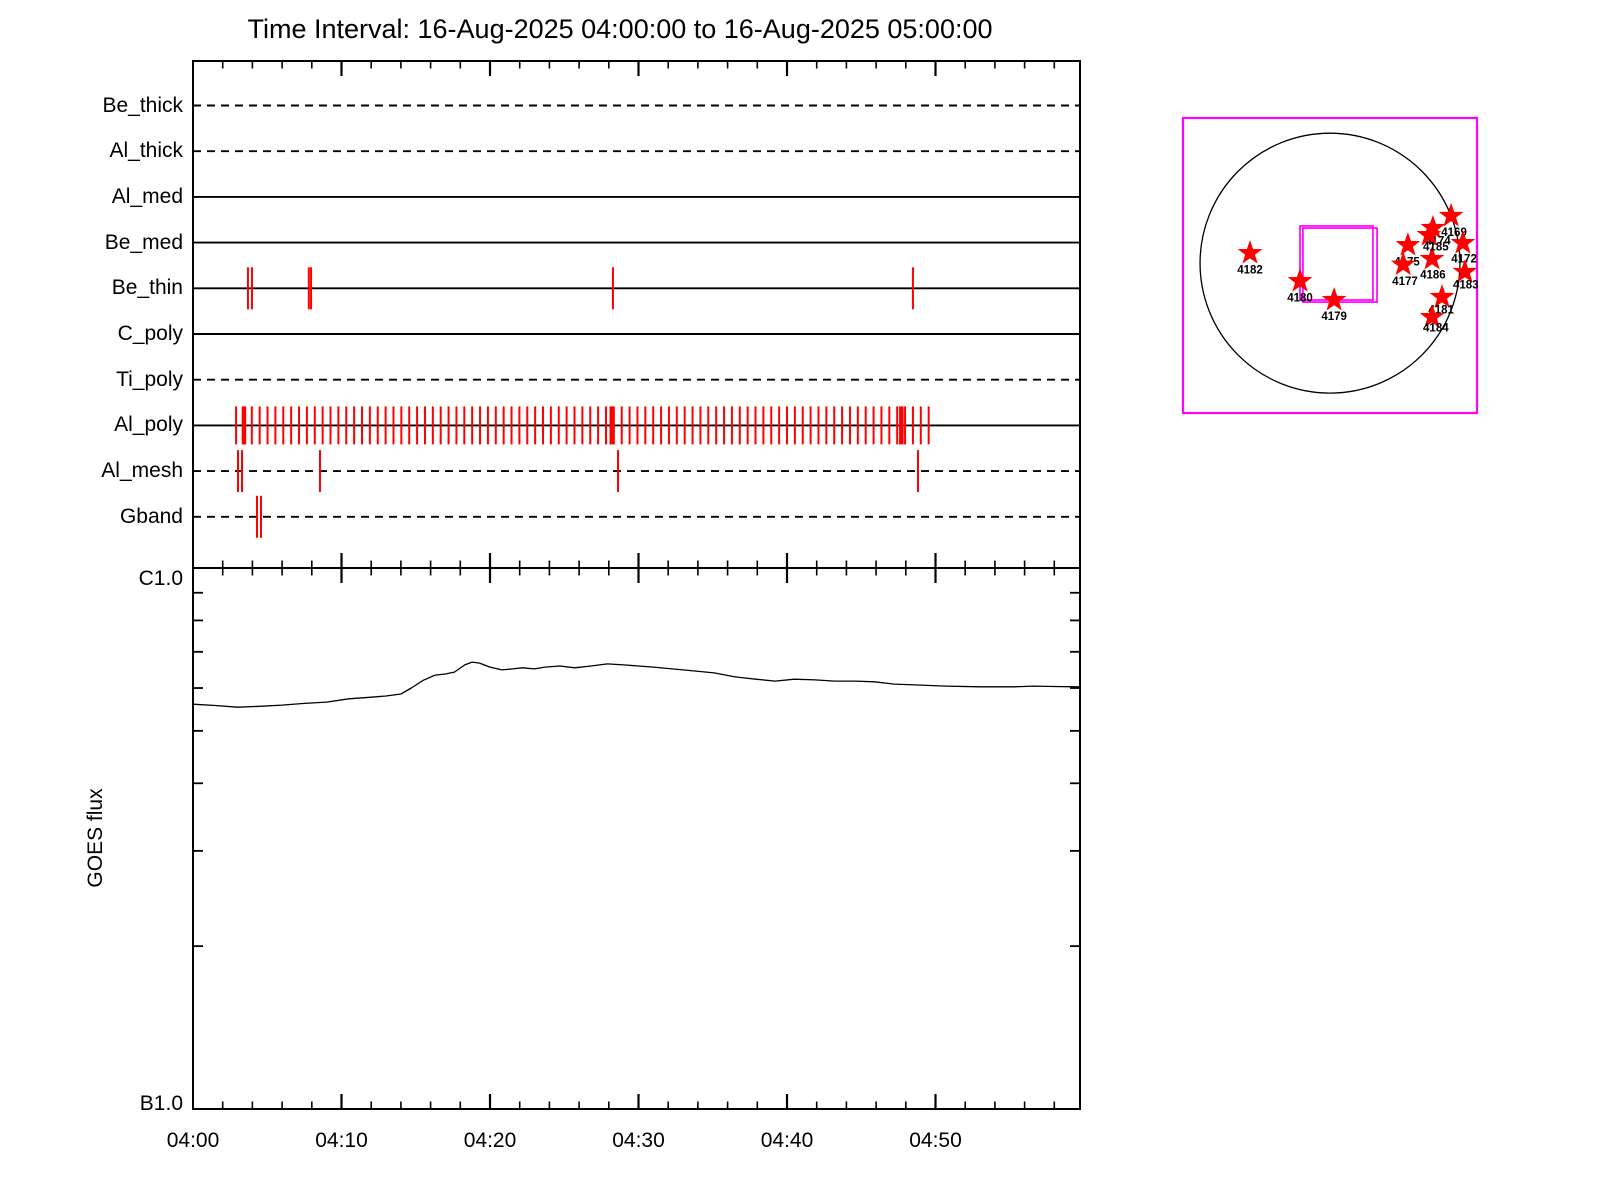 This screenshot has height=1200, width=1600. Describe the element at coordinates (161, 1103) in the screenshot. I see `goes-ytick-bottom: B1.0` at that location.